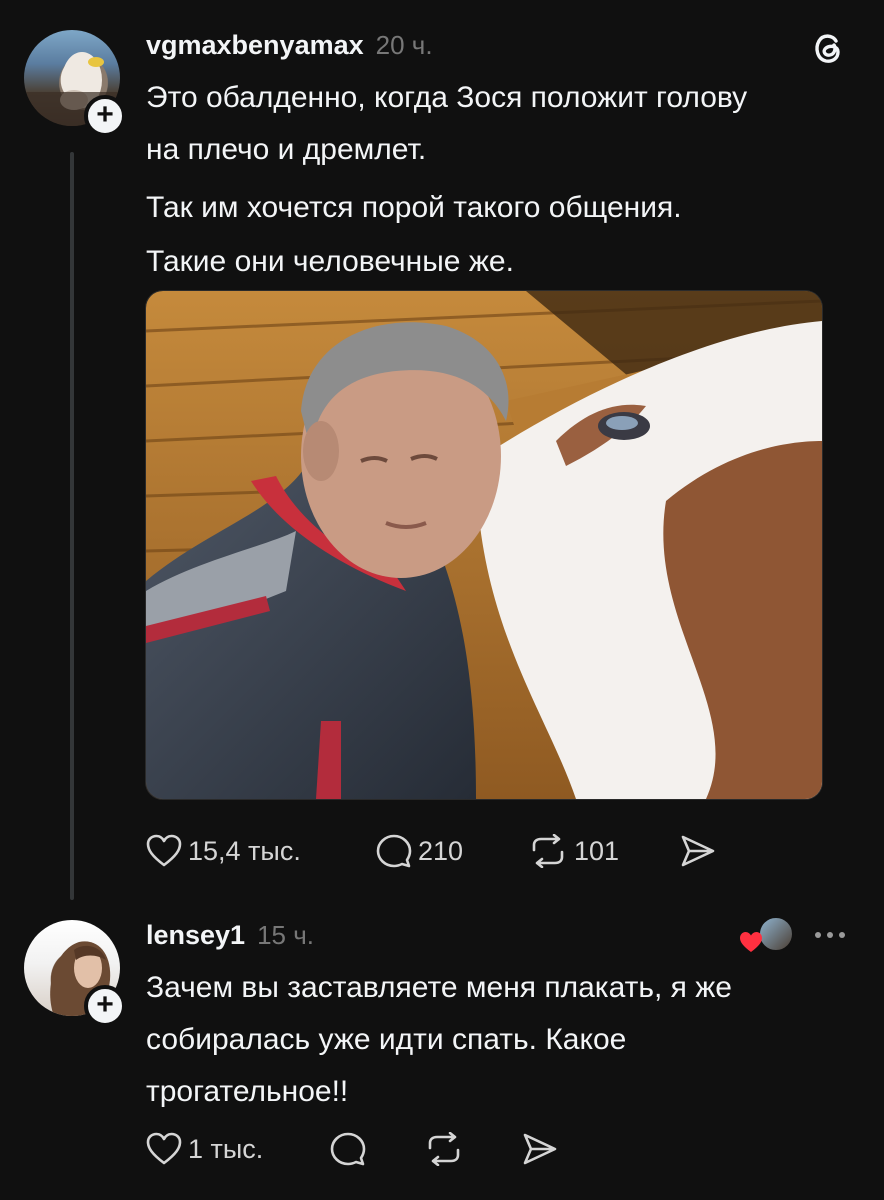  I want to click on liked-by-author-indicator, so click(766, 934).